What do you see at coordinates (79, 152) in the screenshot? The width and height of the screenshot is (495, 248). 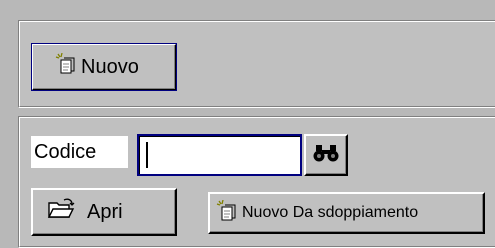 I see `code-label: Codice` at bounding box center [79, 152].